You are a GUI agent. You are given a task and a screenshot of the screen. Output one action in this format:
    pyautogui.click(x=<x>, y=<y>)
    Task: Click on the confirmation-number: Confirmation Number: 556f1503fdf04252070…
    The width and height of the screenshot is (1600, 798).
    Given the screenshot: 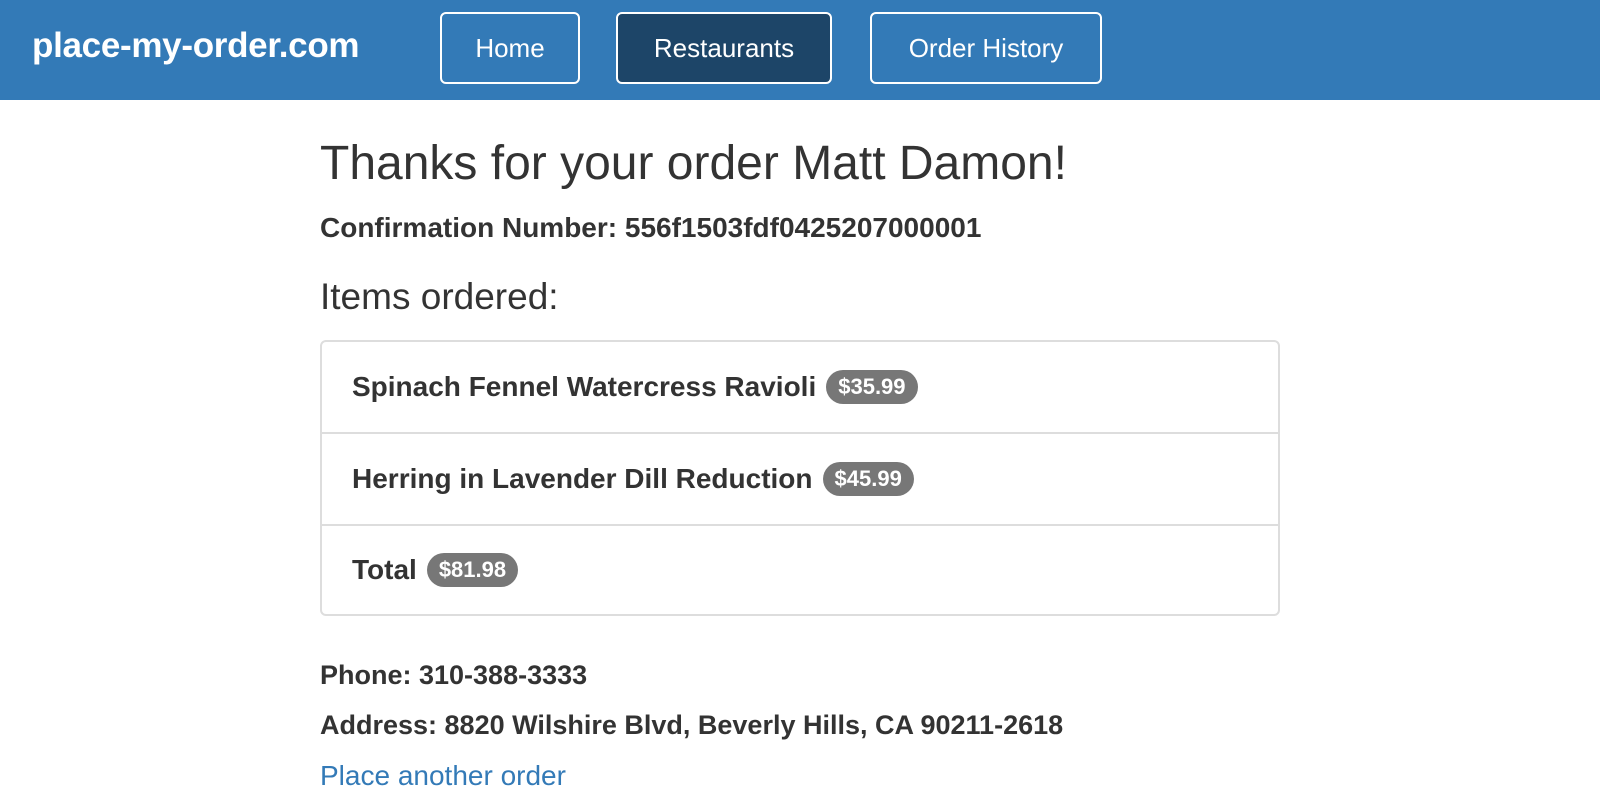 What is the action you would take?
    pyautogui.click(x=651, y=227)
    